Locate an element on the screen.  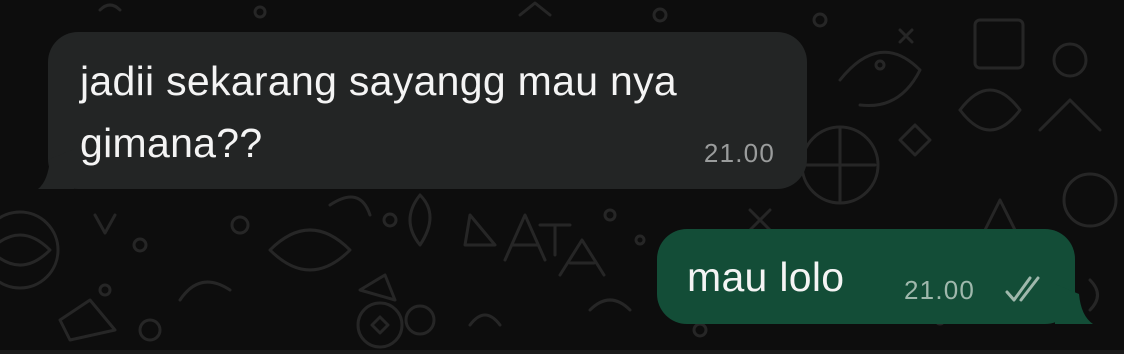
divider is located at coordinates (562, 352).